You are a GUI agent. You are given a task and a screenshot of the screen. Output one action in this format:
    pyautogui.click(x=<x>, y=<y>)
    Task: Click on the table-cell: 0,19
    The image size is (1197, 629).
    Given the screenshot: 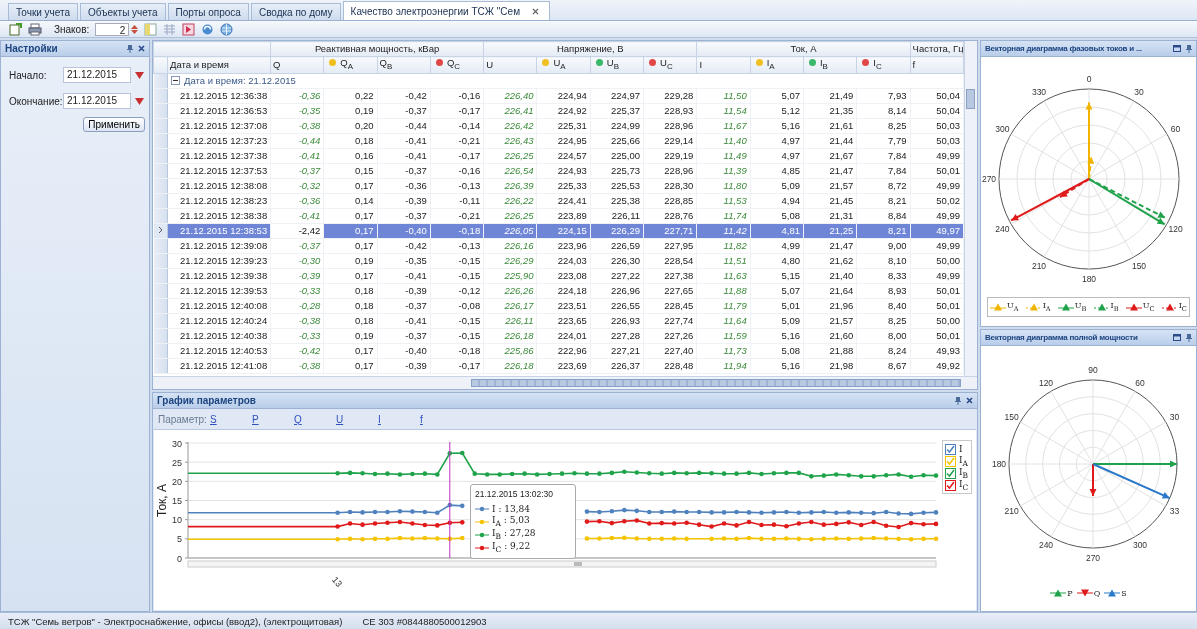 What is the action you would take?
    pyautogui.click(x=350, y=111)
    